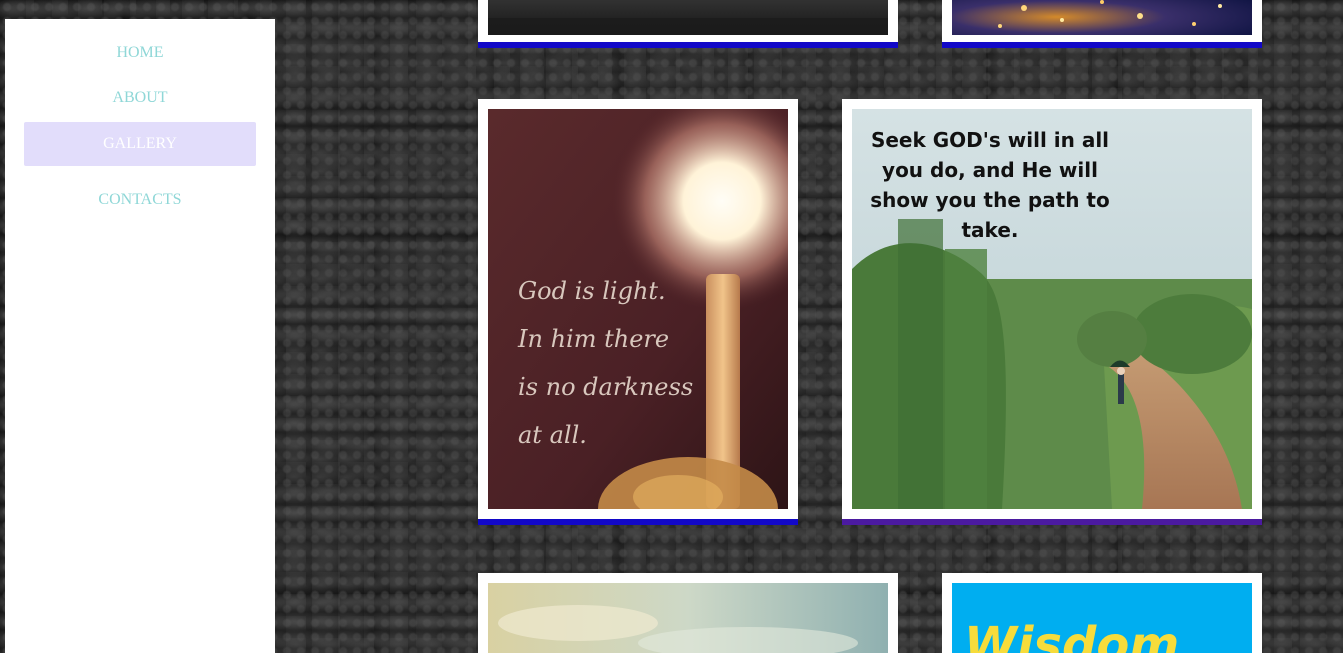  Describe the element at coordinates (552, 435) in the screenshot. I see `candle-quote-line-4: at all.` at that location.